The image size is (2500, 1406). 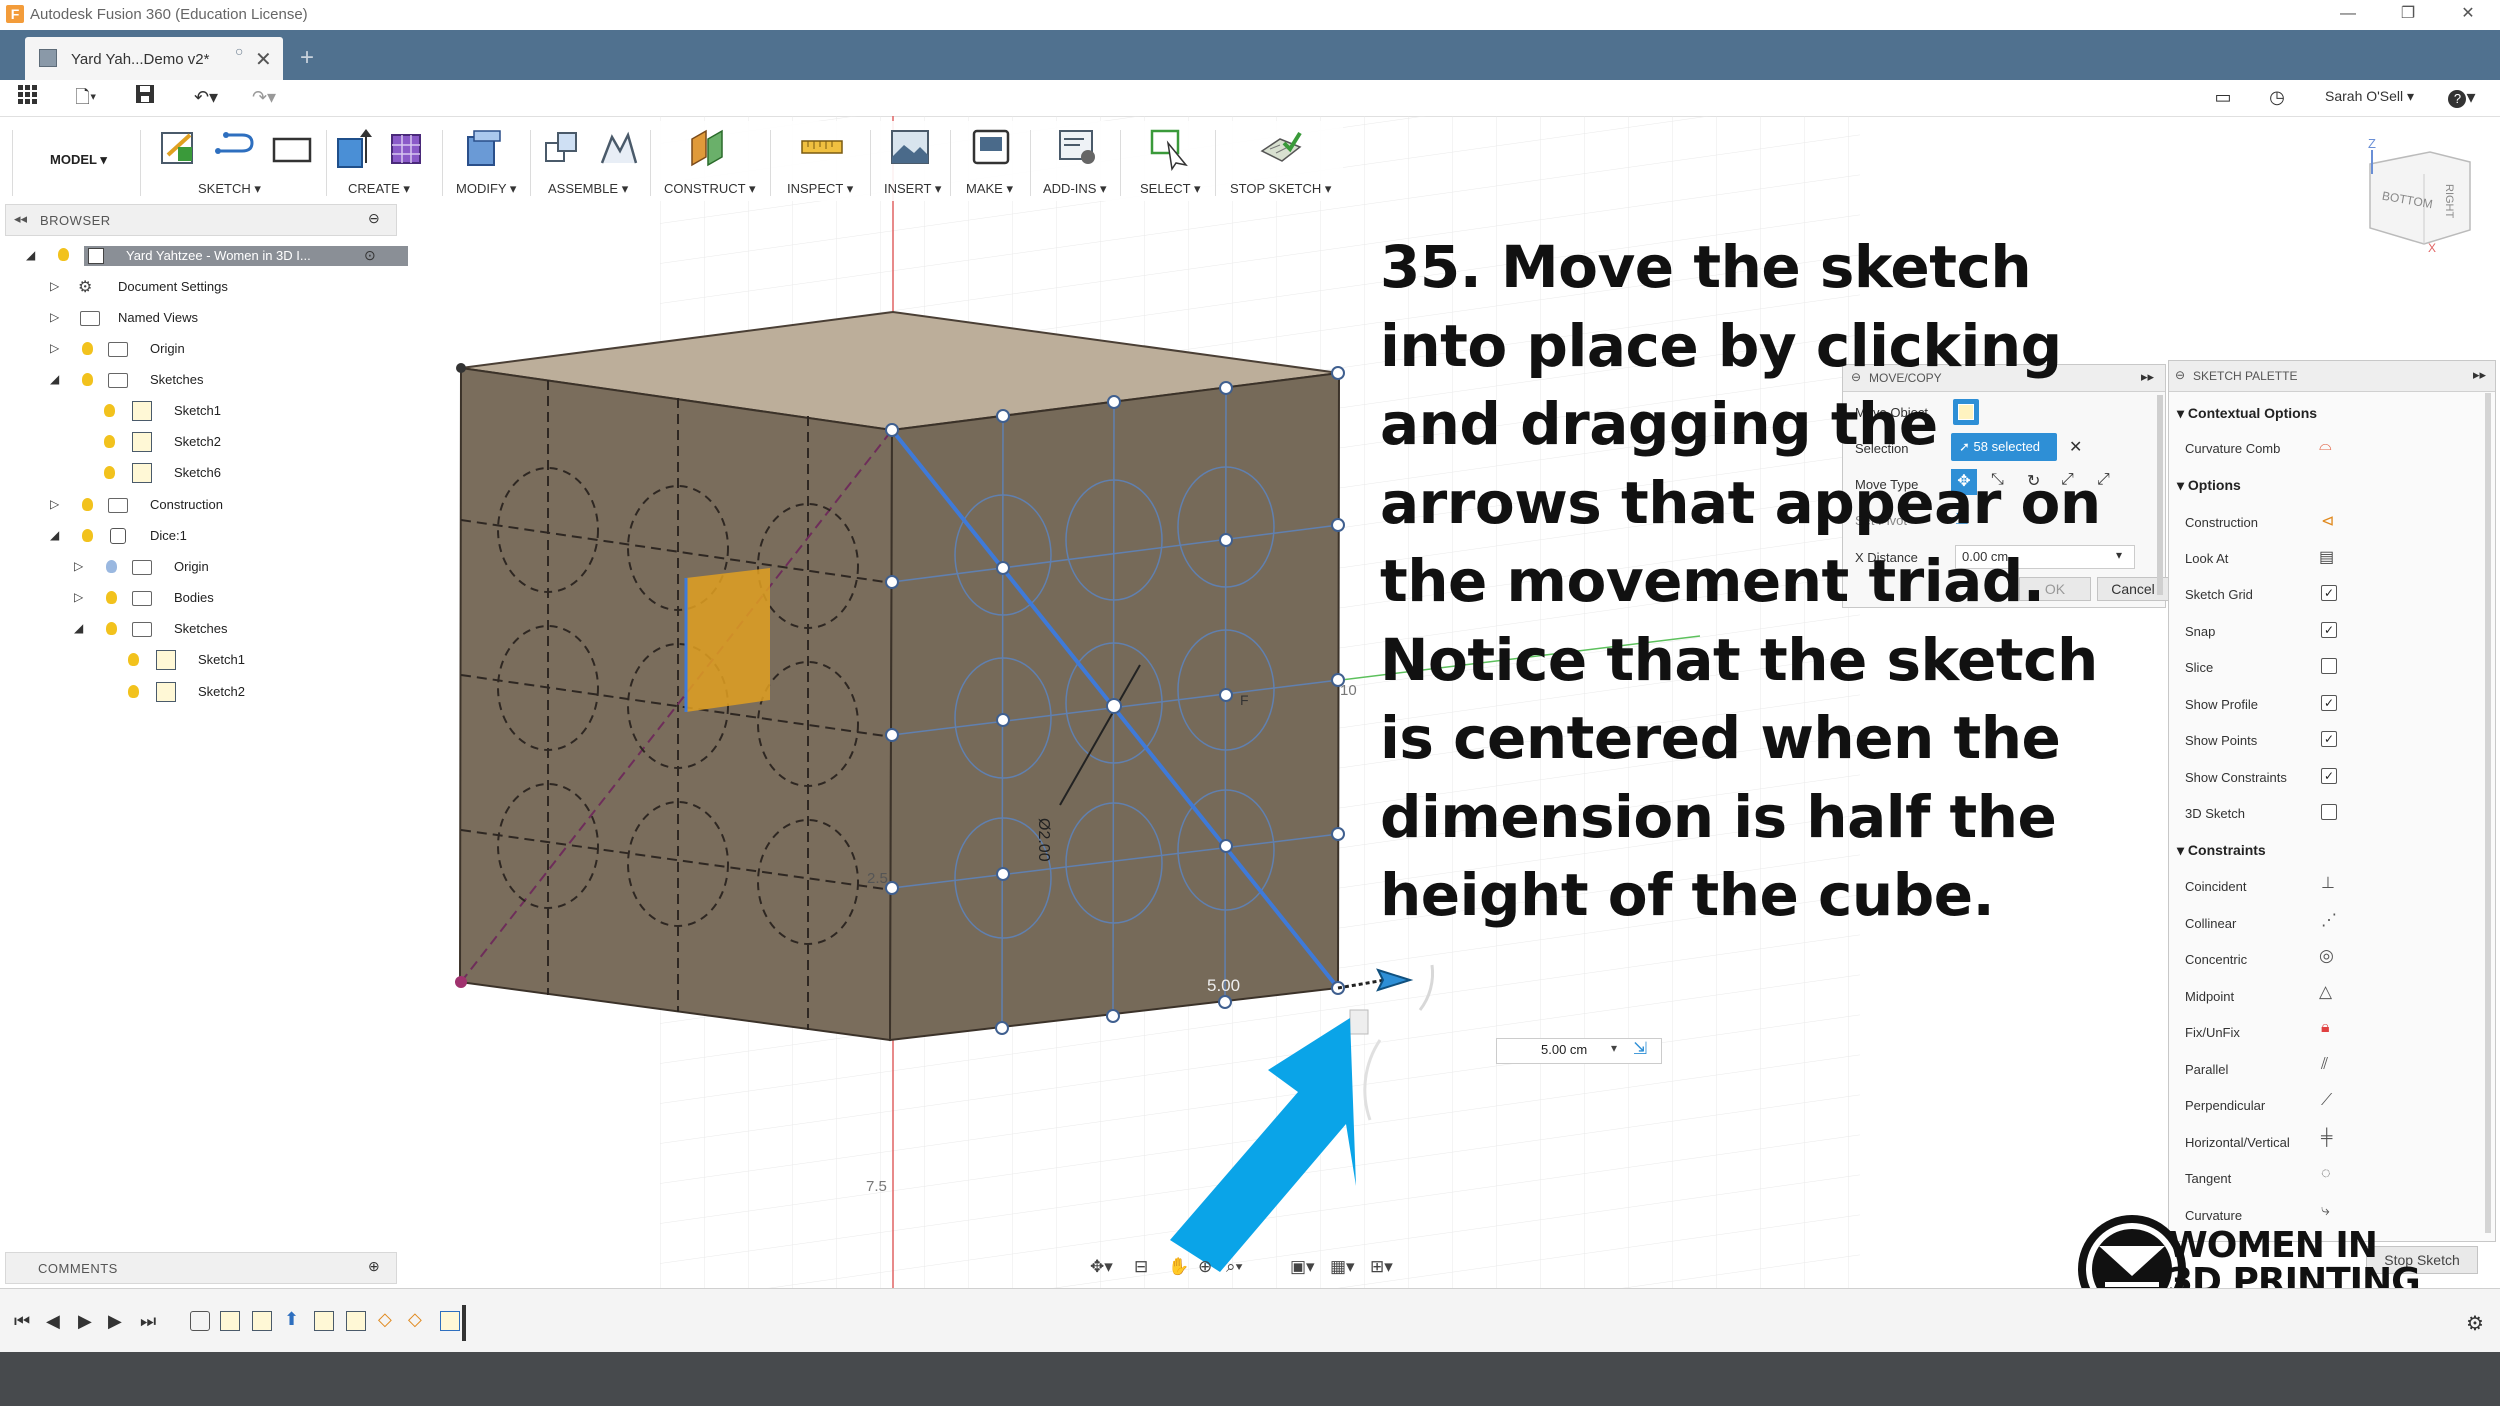 What do you see at coordinates (2488, 813) in the screenshot?
I see `palette-scrollbar` at bounding box center [2488, 813].